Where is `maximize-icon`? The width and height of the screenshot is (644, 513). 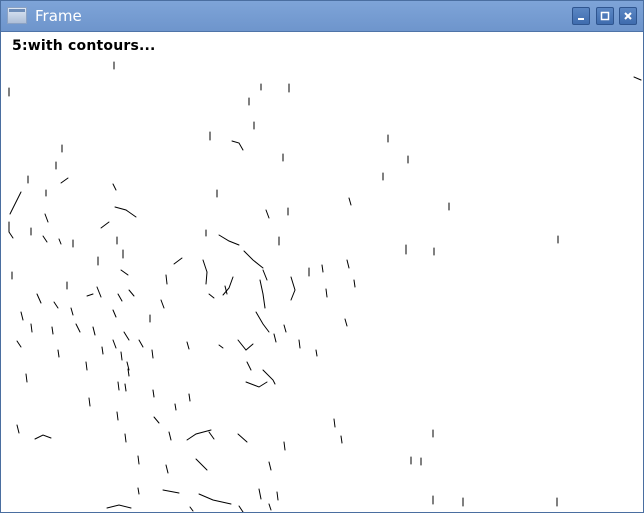
maximize-icon is located at coordinates (605, 16).